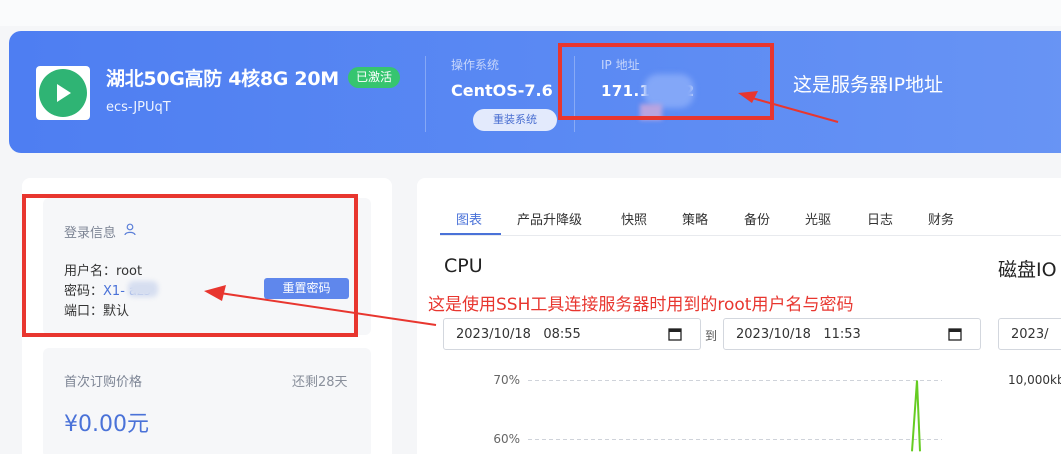  I want to click on disk-date-from-input: 2023/, so click(1029, 334).